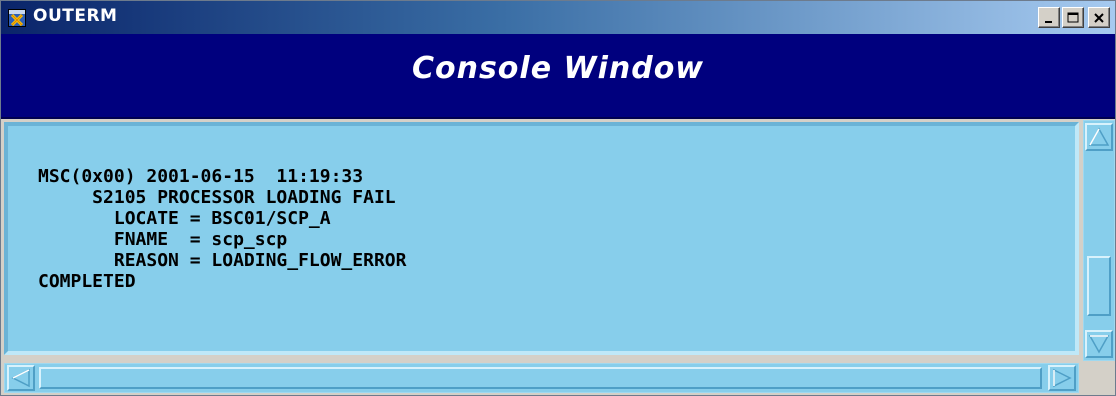  I want to click on scroll-left-button, so click(21, 378).